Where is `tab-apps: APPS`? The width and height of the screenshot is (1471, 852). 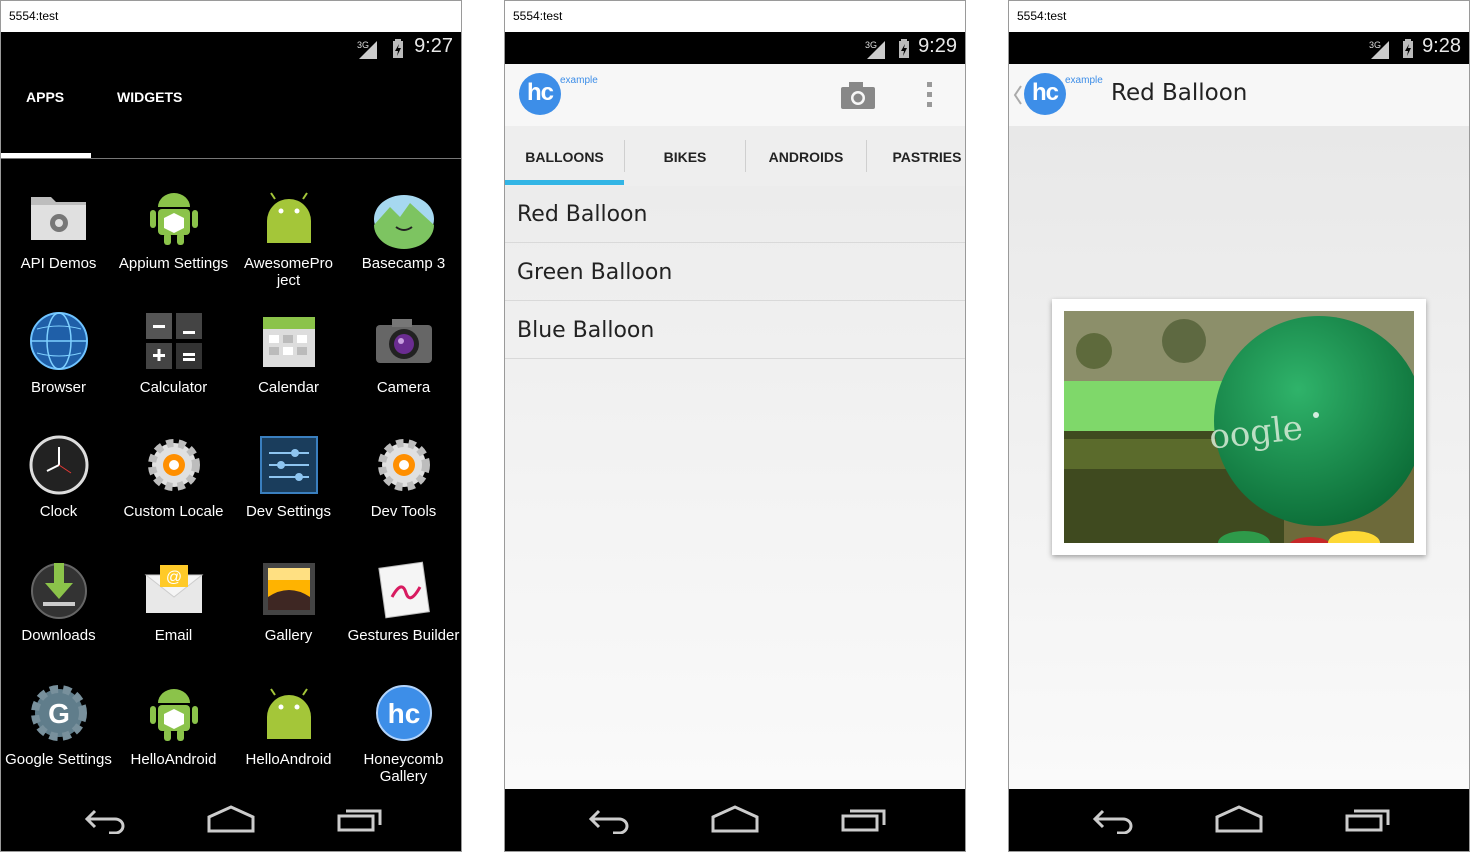
tab-apps: APPS is located at coordinates (45, 95).